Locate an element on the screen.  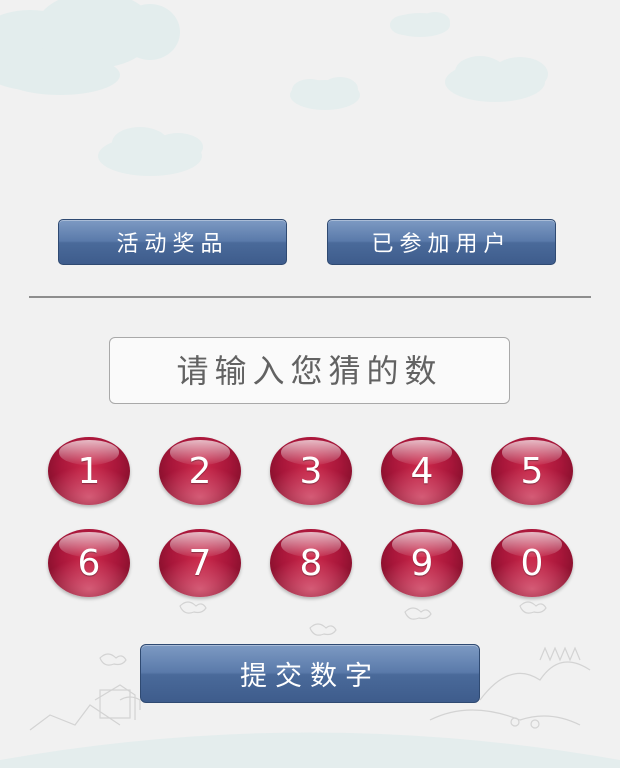
ground-decoration is located at coordinates (310, 750).